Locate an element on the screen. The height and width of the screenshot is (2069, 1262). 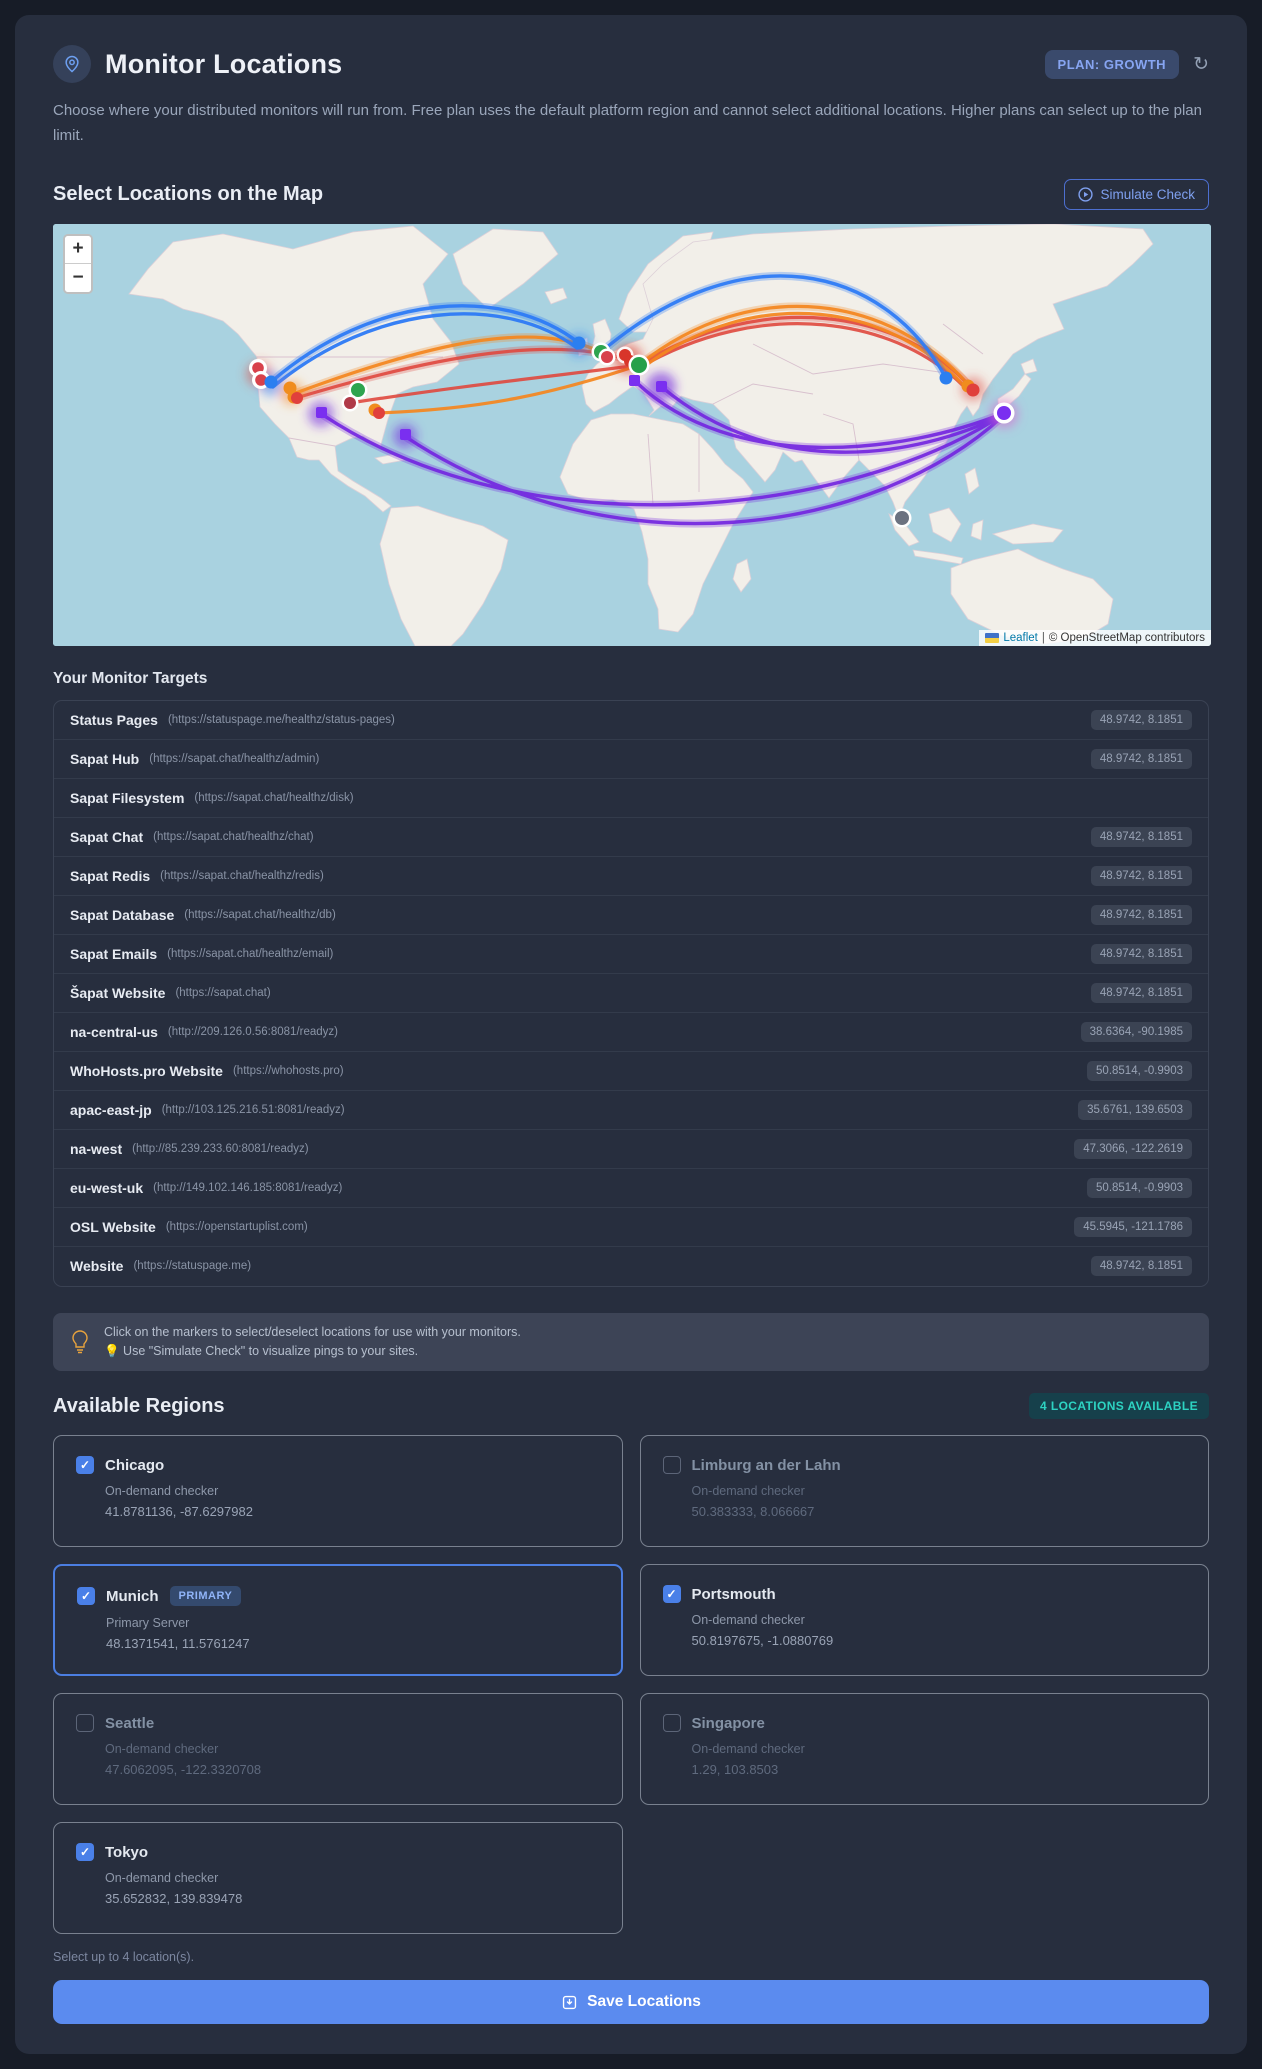
target-coords-badge: 47.3066, -122.2619 is located at coordinates (1133, 1148).